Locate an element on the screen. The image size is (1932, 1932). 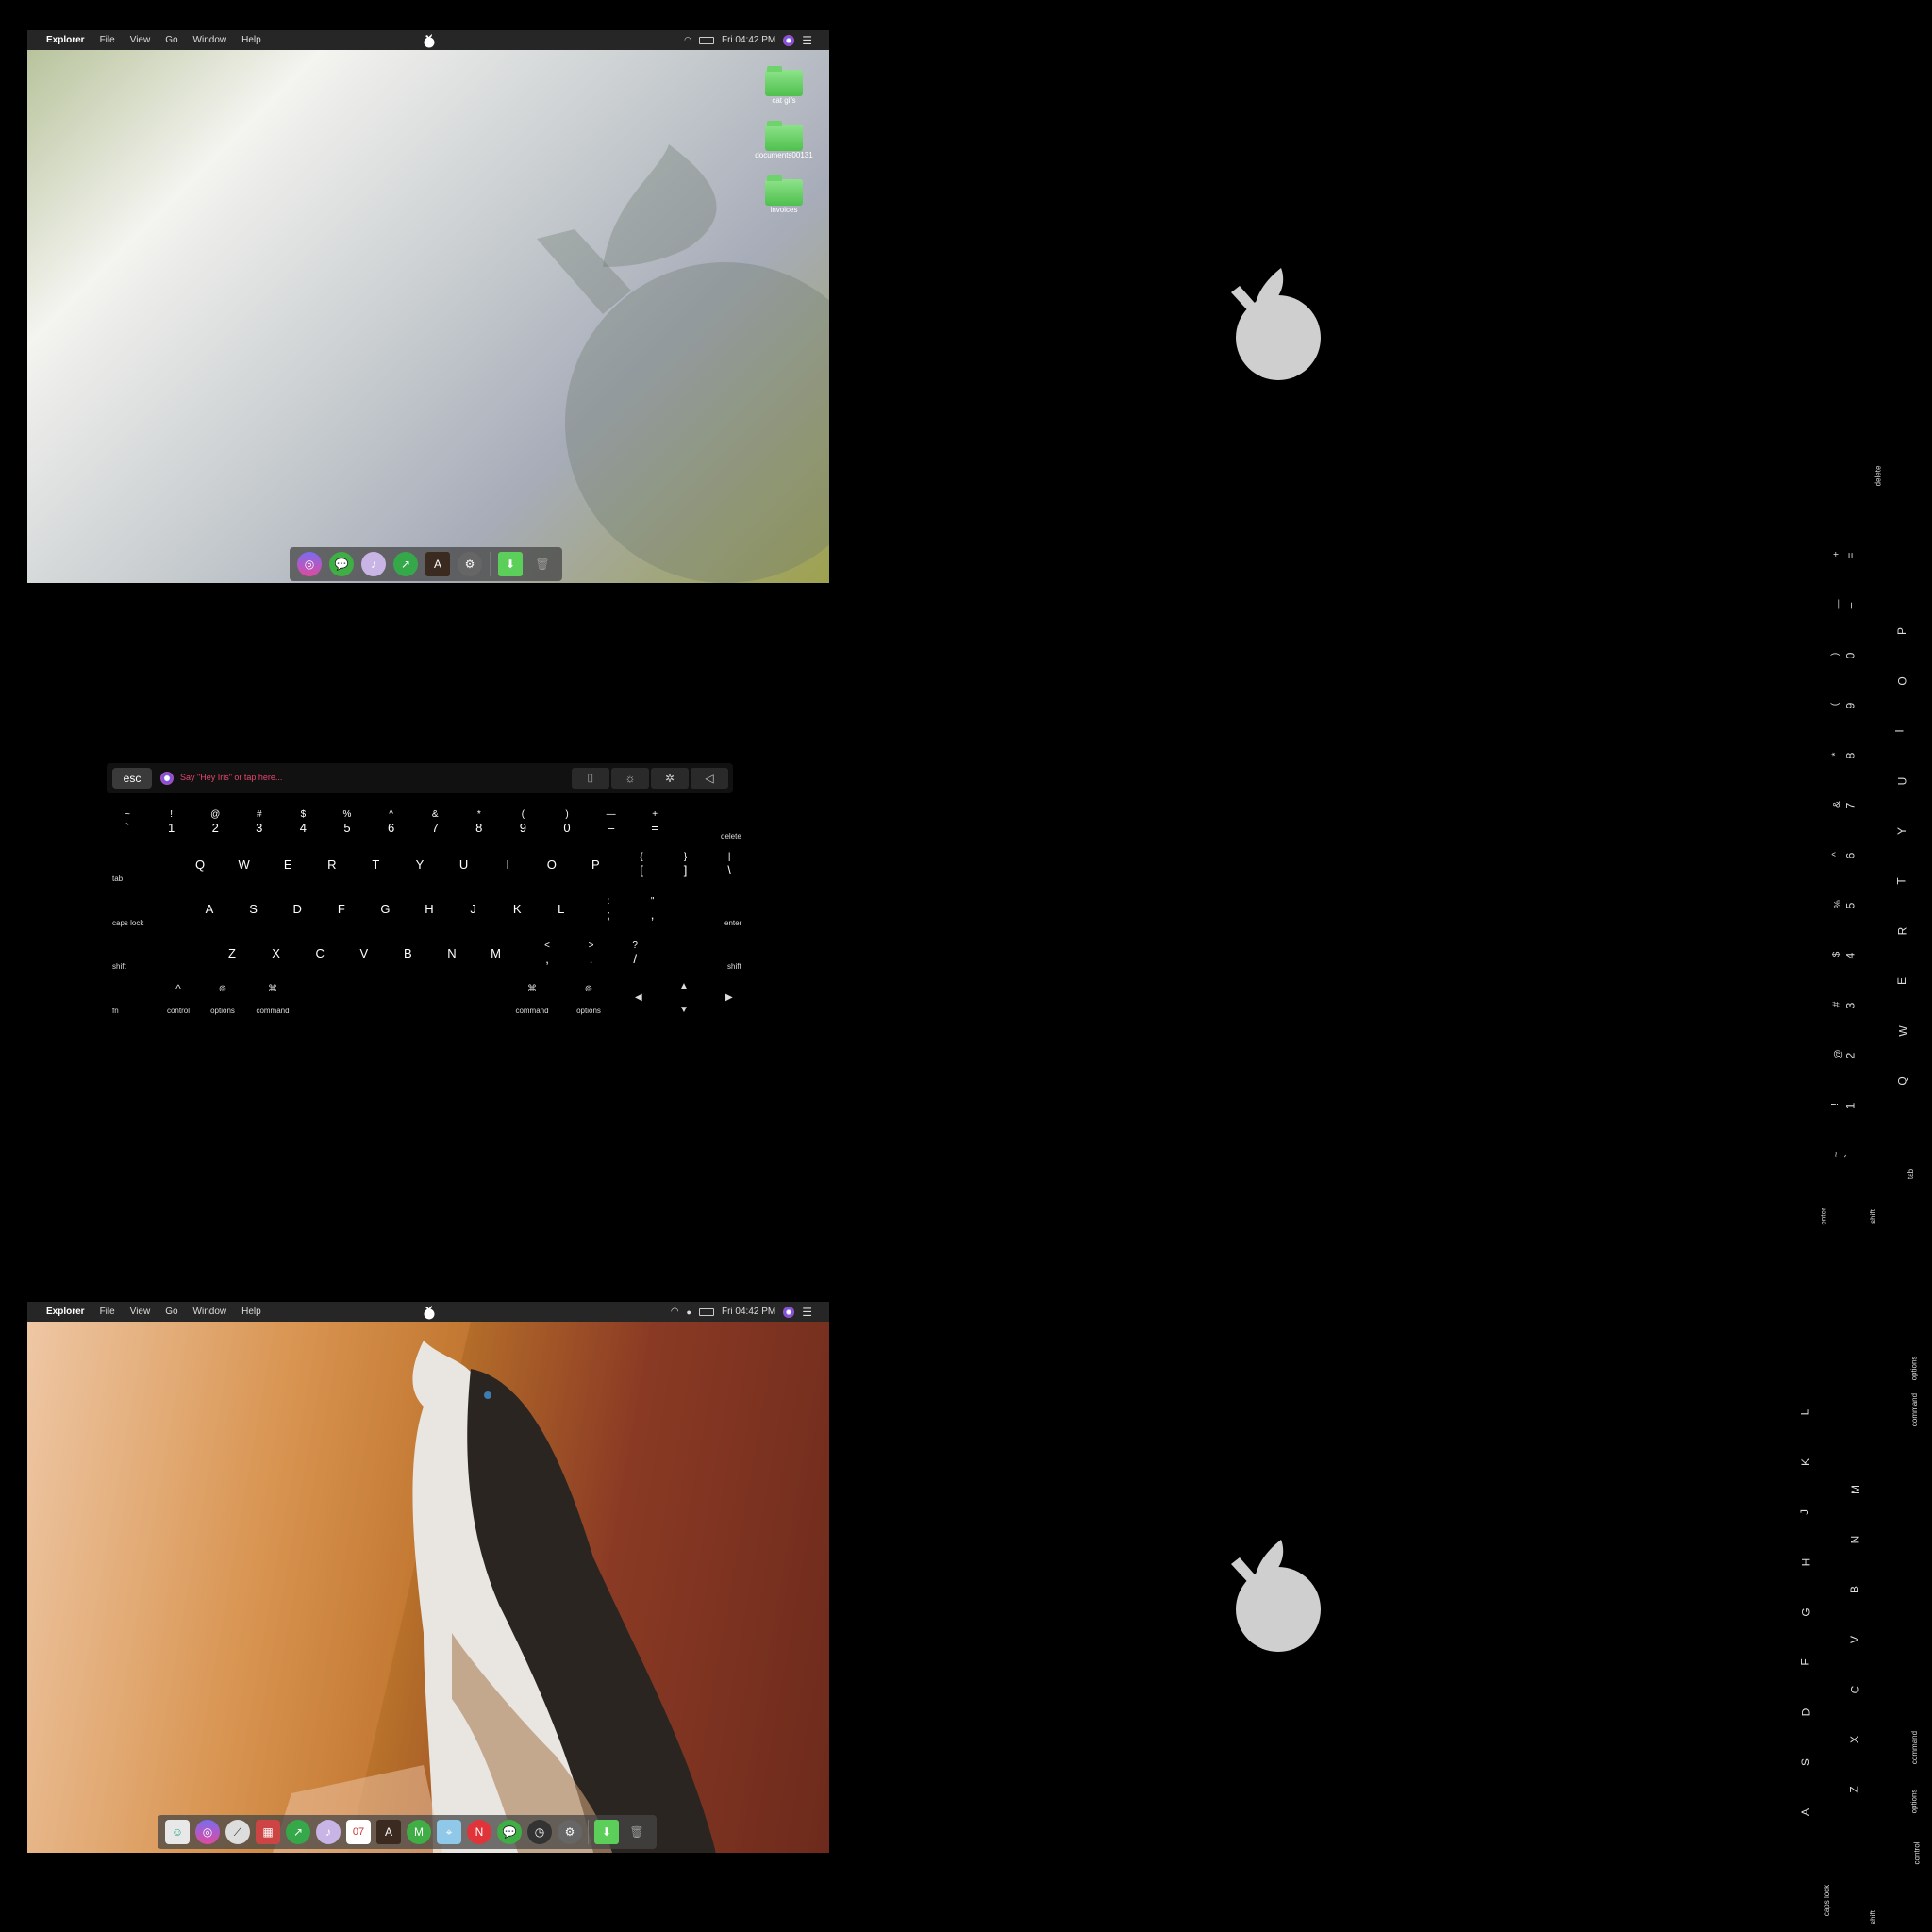
brightness-up-icon: ☼ is located at coordinates (630, 779).